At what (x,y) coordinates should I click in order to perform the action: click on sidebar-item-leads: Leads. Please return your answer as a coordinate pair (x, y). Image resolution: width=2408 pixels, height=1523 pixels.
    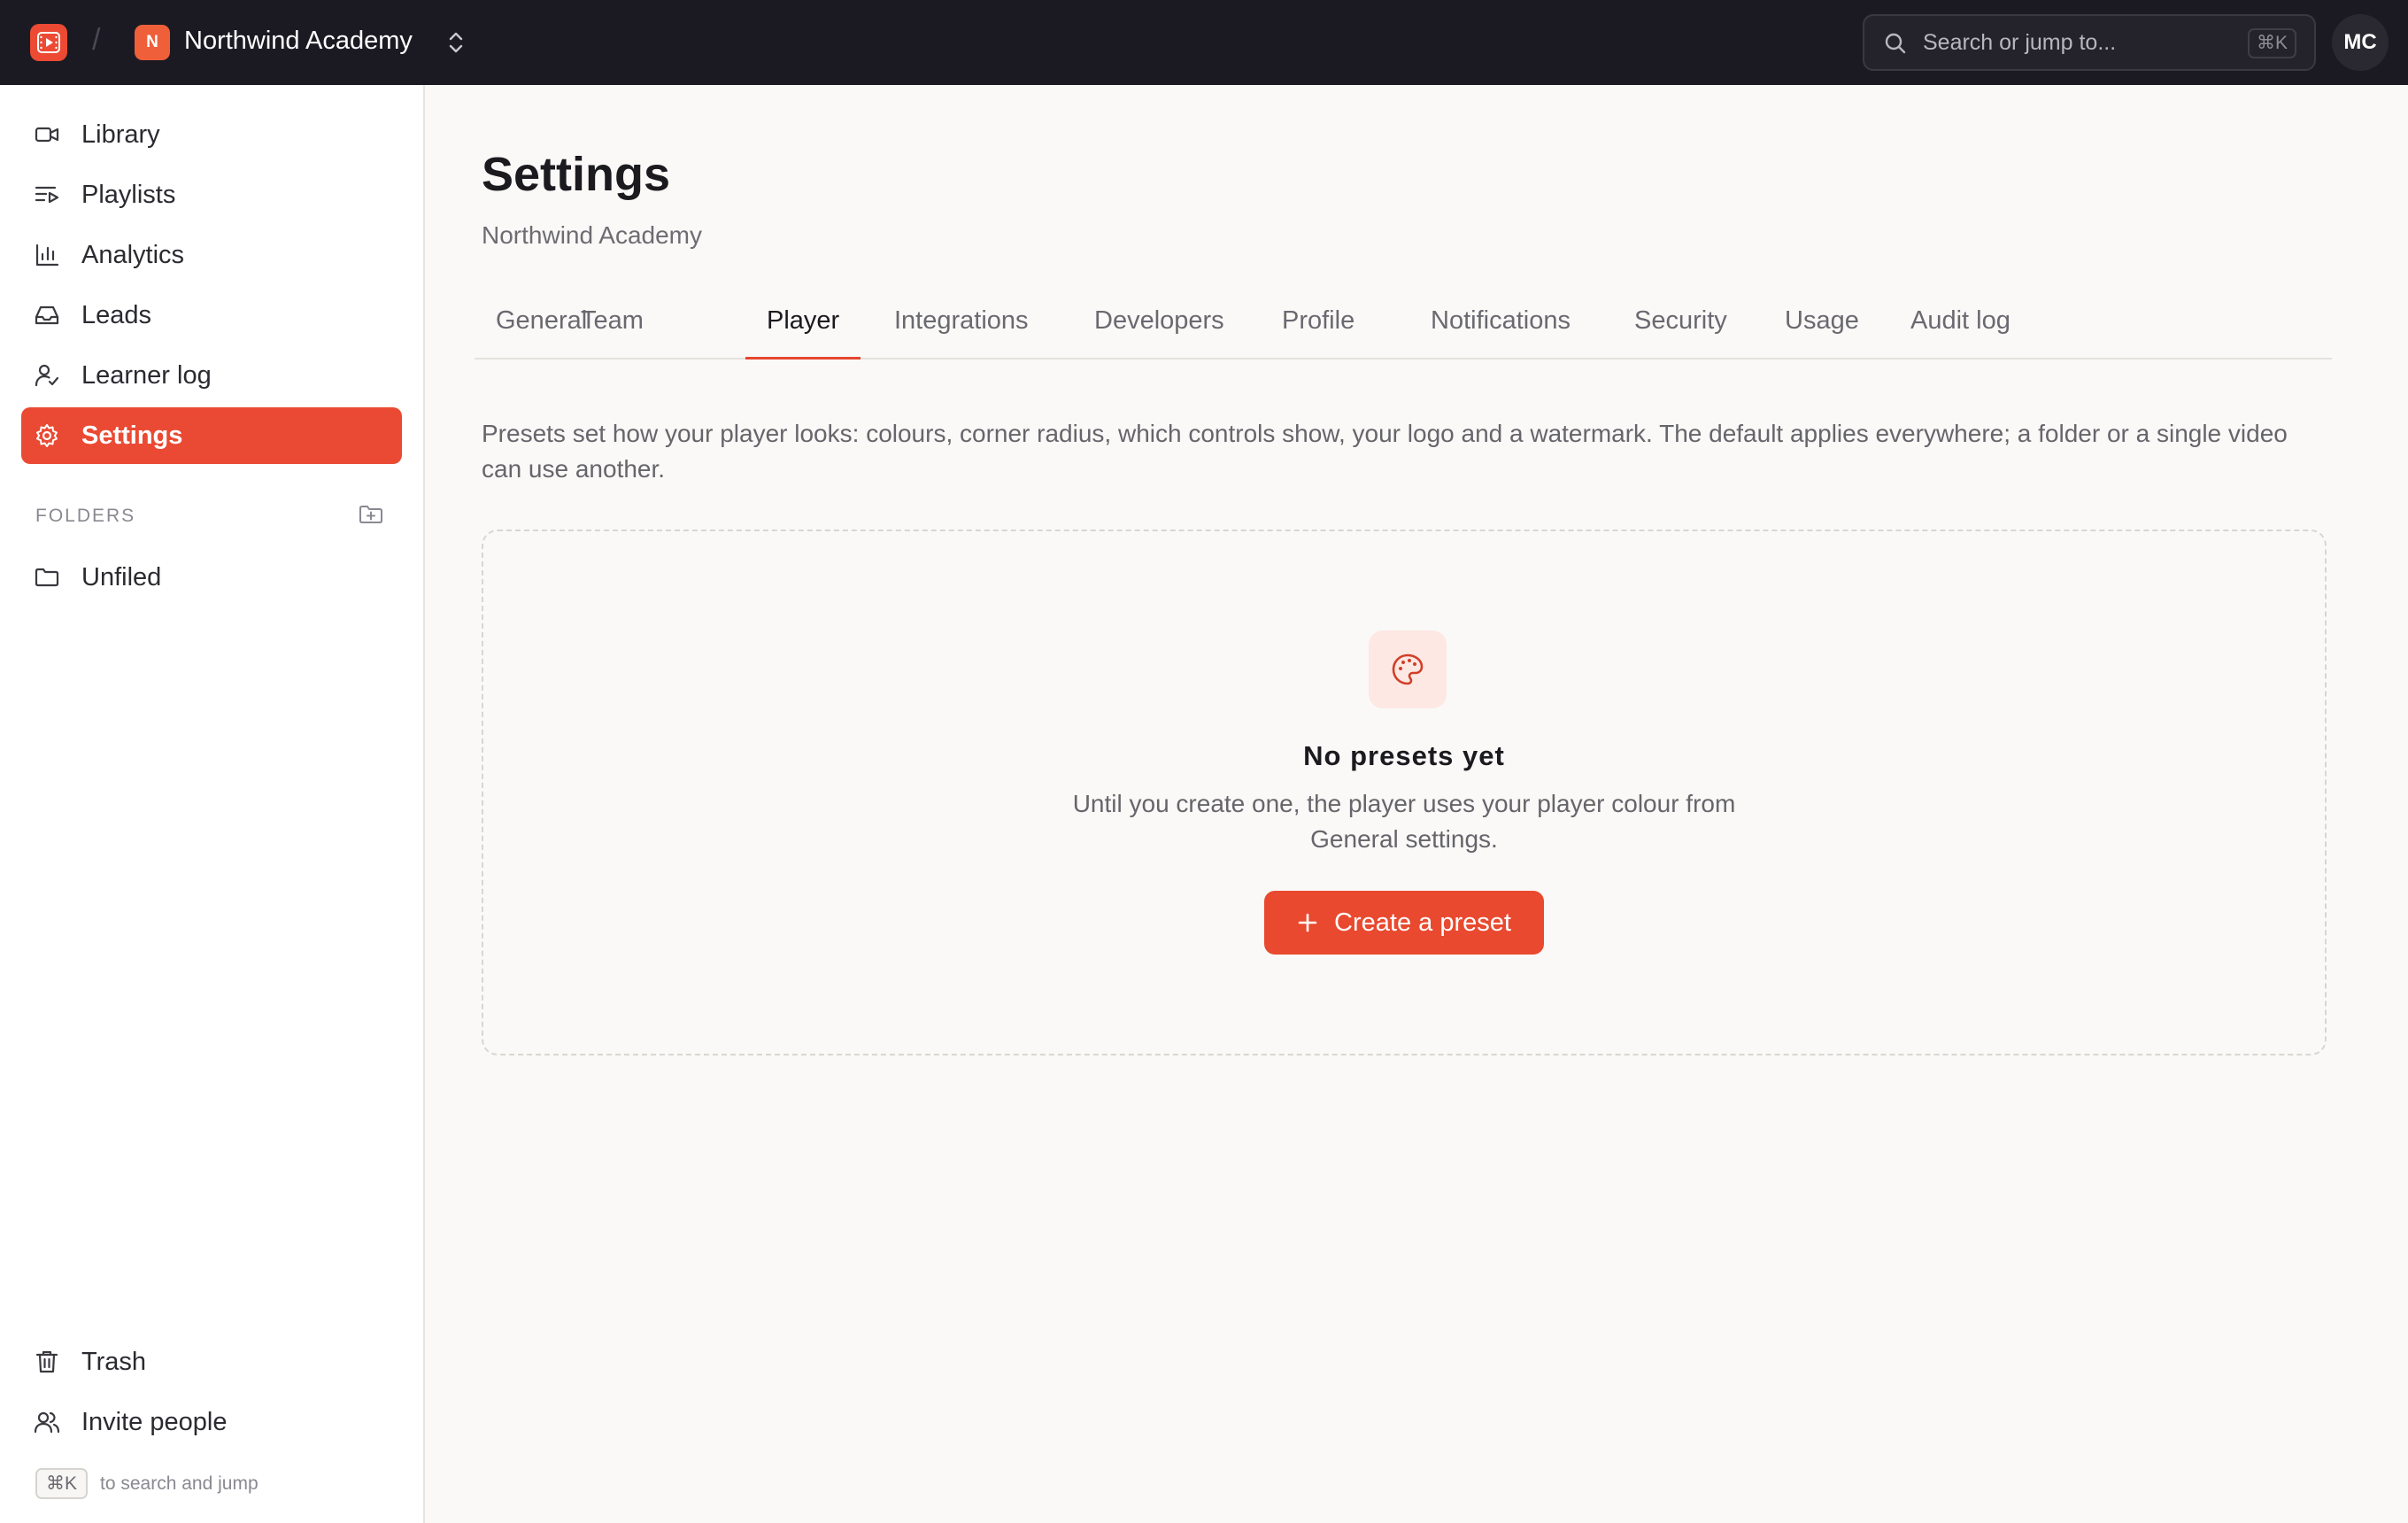
    Looking at the image, I should click on (211, 315).